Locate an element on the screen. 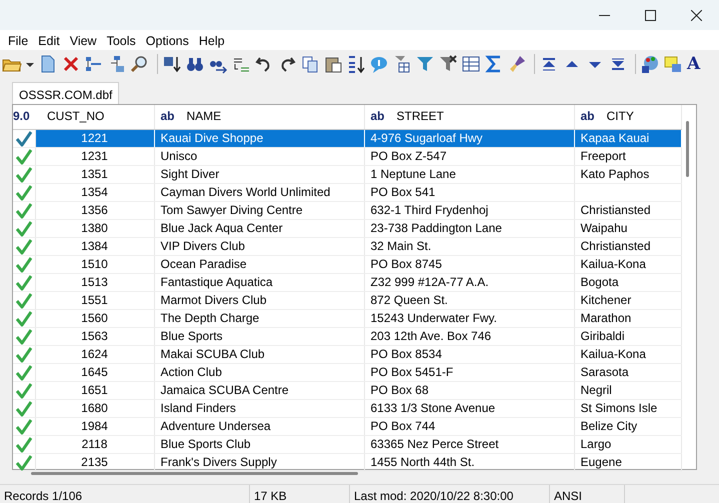 The height and width of the screenshot is (503, 719). table-cell: St Simons Isle is located at coordinates (627, 408).